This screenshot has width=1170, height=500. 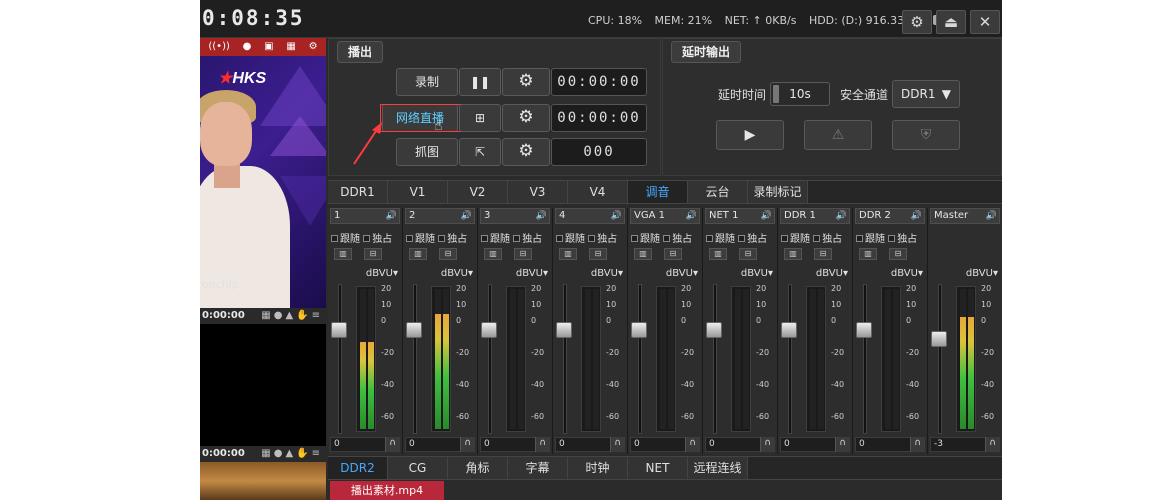 What do you see at coordinates (658, 468) in the screenshot?
I see `tab-net: NET` at bounding box center [658, 468].